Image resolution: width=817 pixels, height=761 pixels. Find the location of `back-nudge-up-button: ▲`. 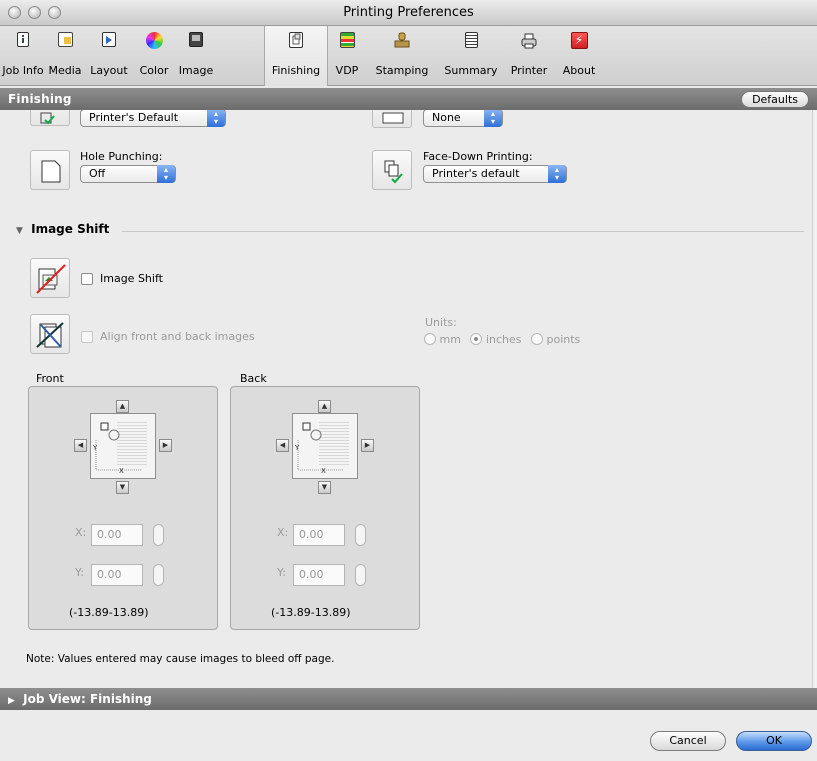

back-nudge-up-button: ▲ is located at coordinates (324, 406).